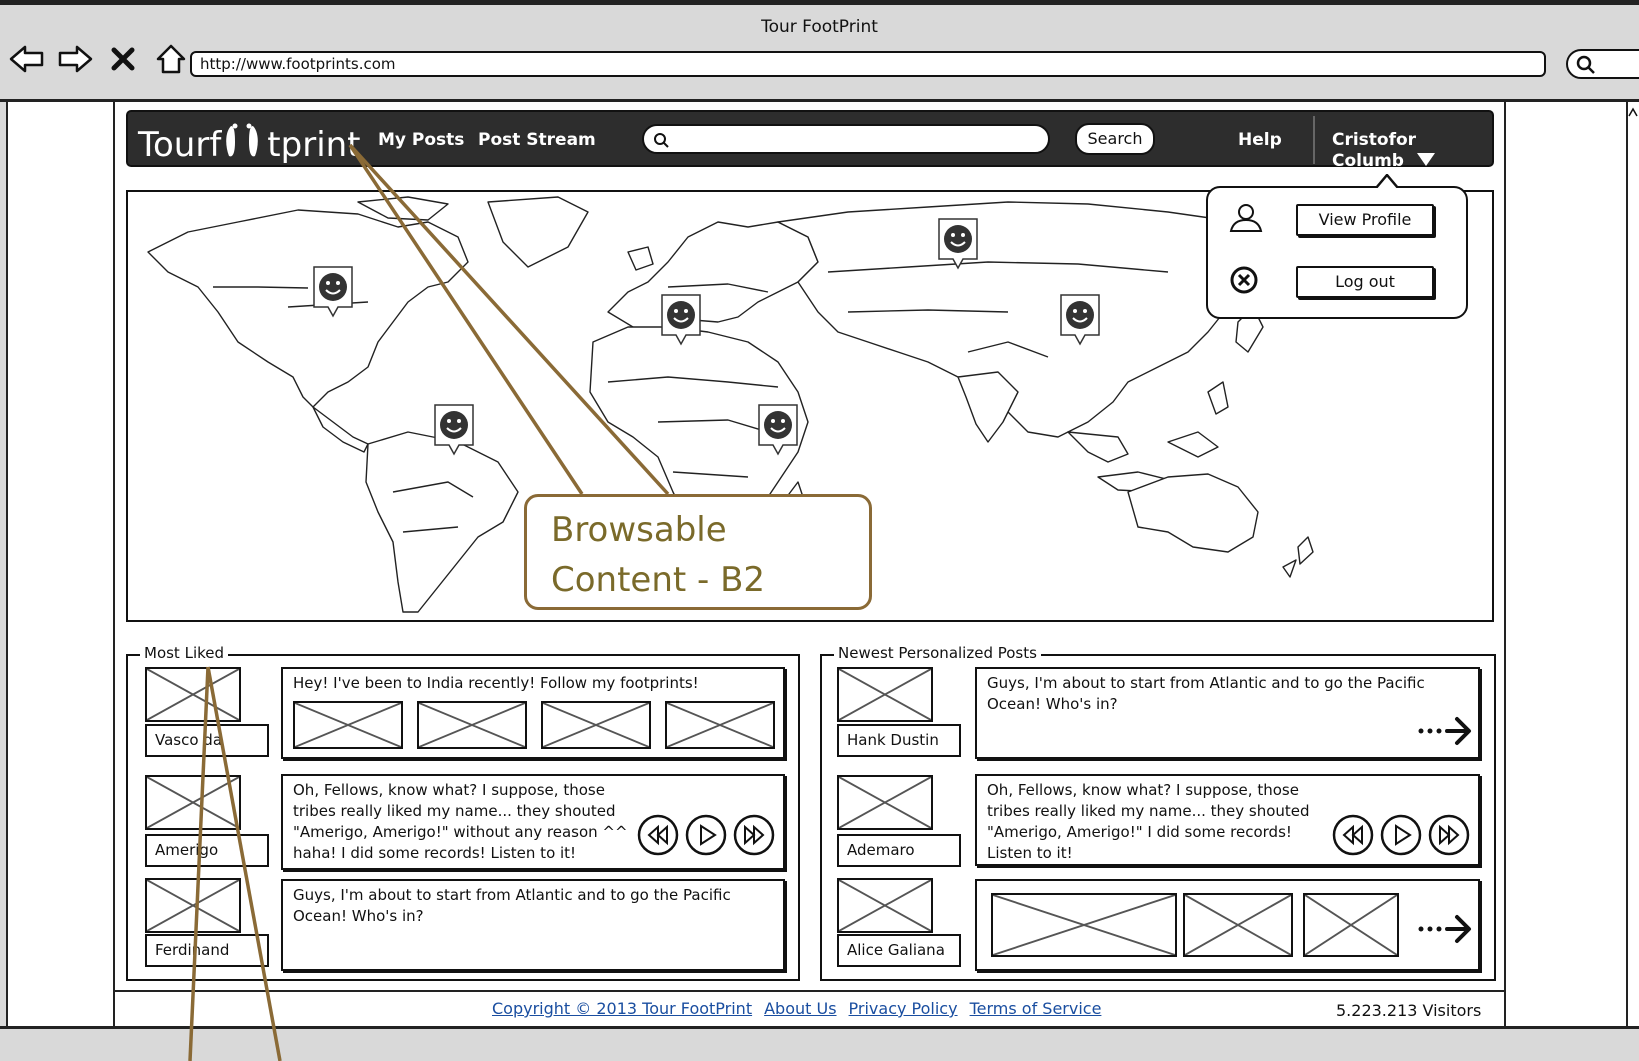 This screenshot has height=1061, width=1639. Describe the element at coordinates (622, 1008) in the screenshot. I see `copyright-link: Copyright © 2013 Tour FootPrint` at that location.